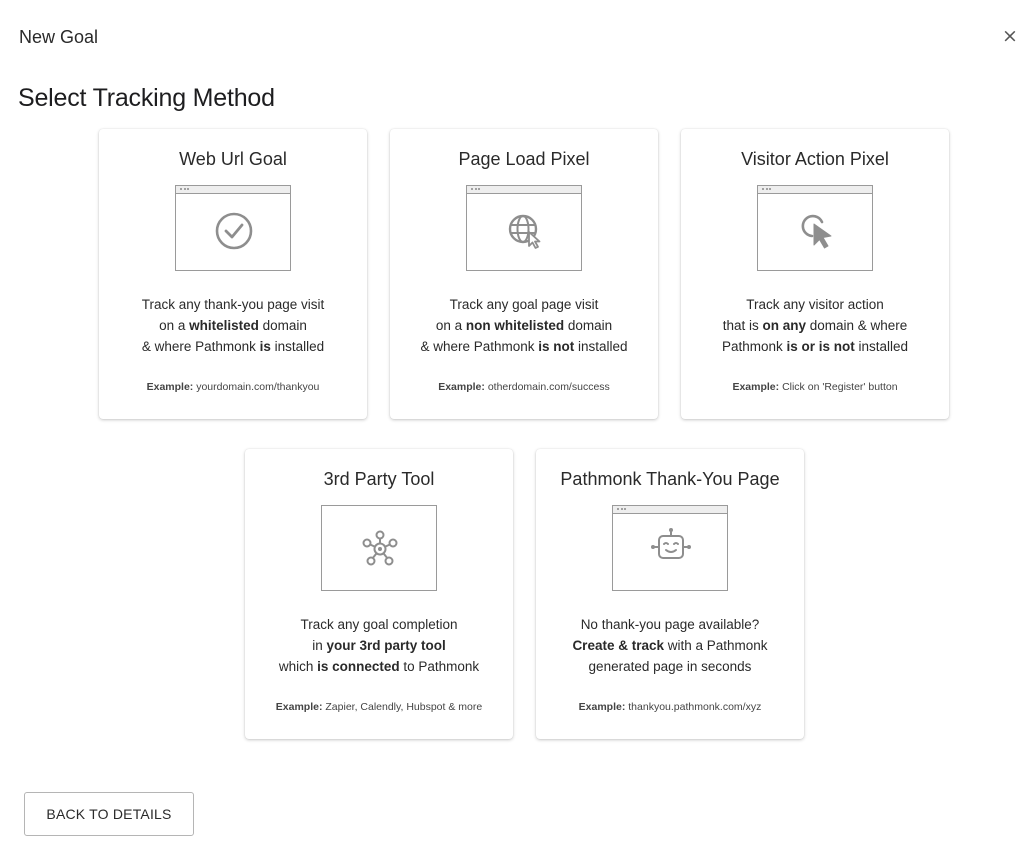 The height and width of the screenshot is (860, 1024). What do you see at coordinates (816, 231) in the screenshot?
I see `click-cursor-icon` at bounding box center [816, 231].